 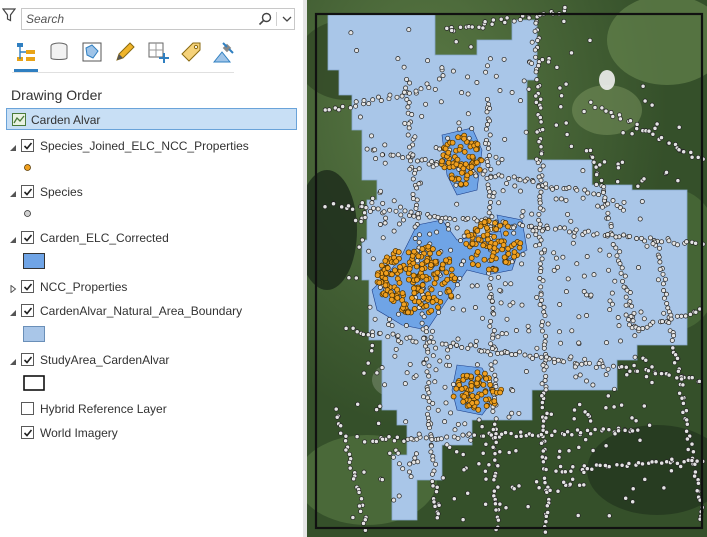 What do you see at coordinates (26, 52) in the screenshot?
I see `drawing-order-icon` at bounding box center [26, 52].